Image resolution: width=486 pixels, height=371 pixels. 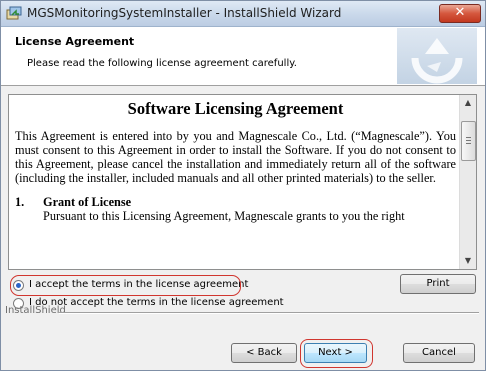 What do you see at coordinates (235, 108) in the screenshot?
I see `license-title: Software Licensing Agreement` at bounding box center [235, 108].